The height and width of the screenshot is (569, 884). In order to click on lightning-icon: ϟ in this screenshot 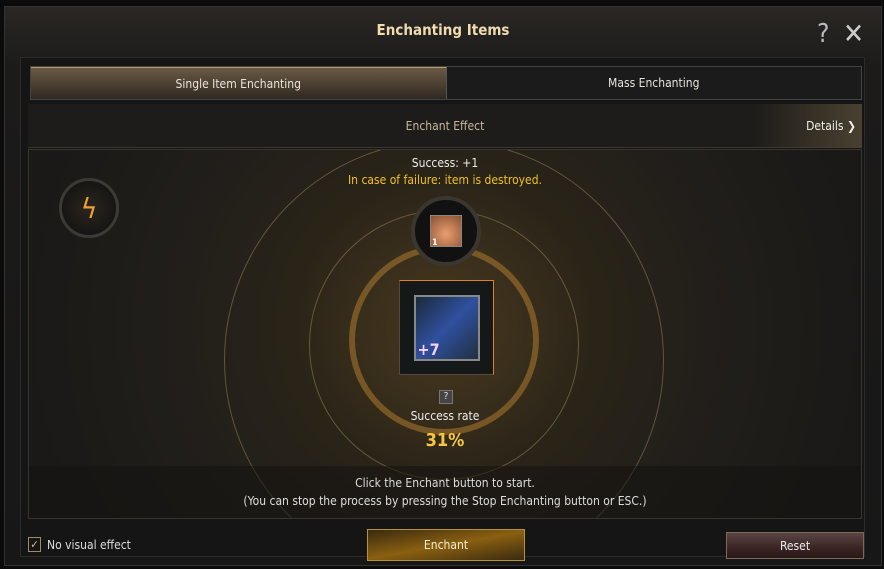, I will do `click(89, 208)`.